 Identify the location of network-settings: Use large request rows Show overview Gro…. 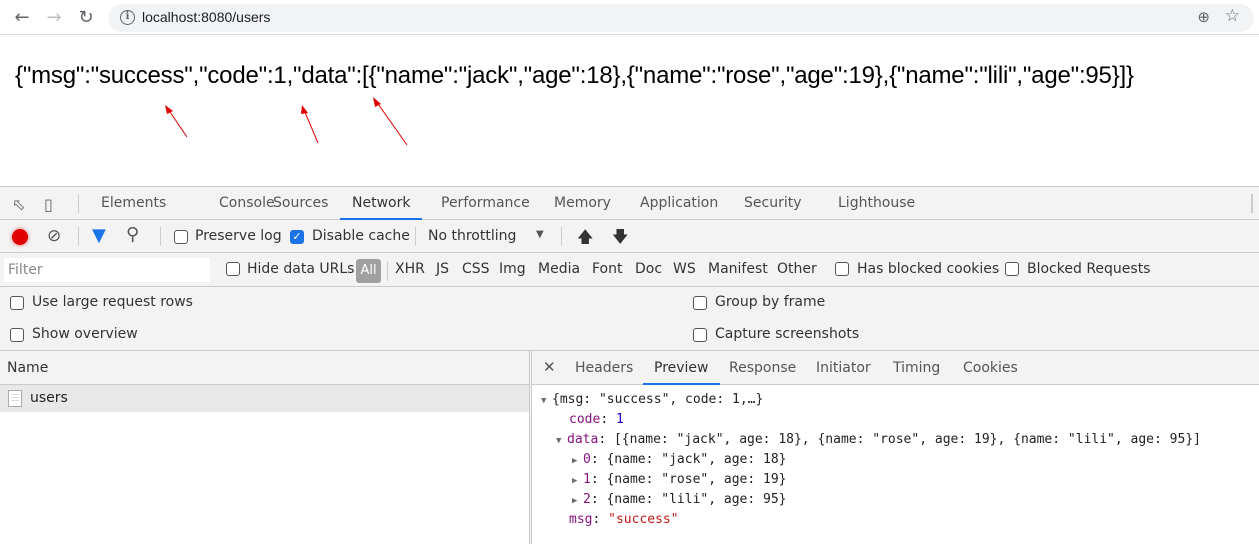
(629, 319).